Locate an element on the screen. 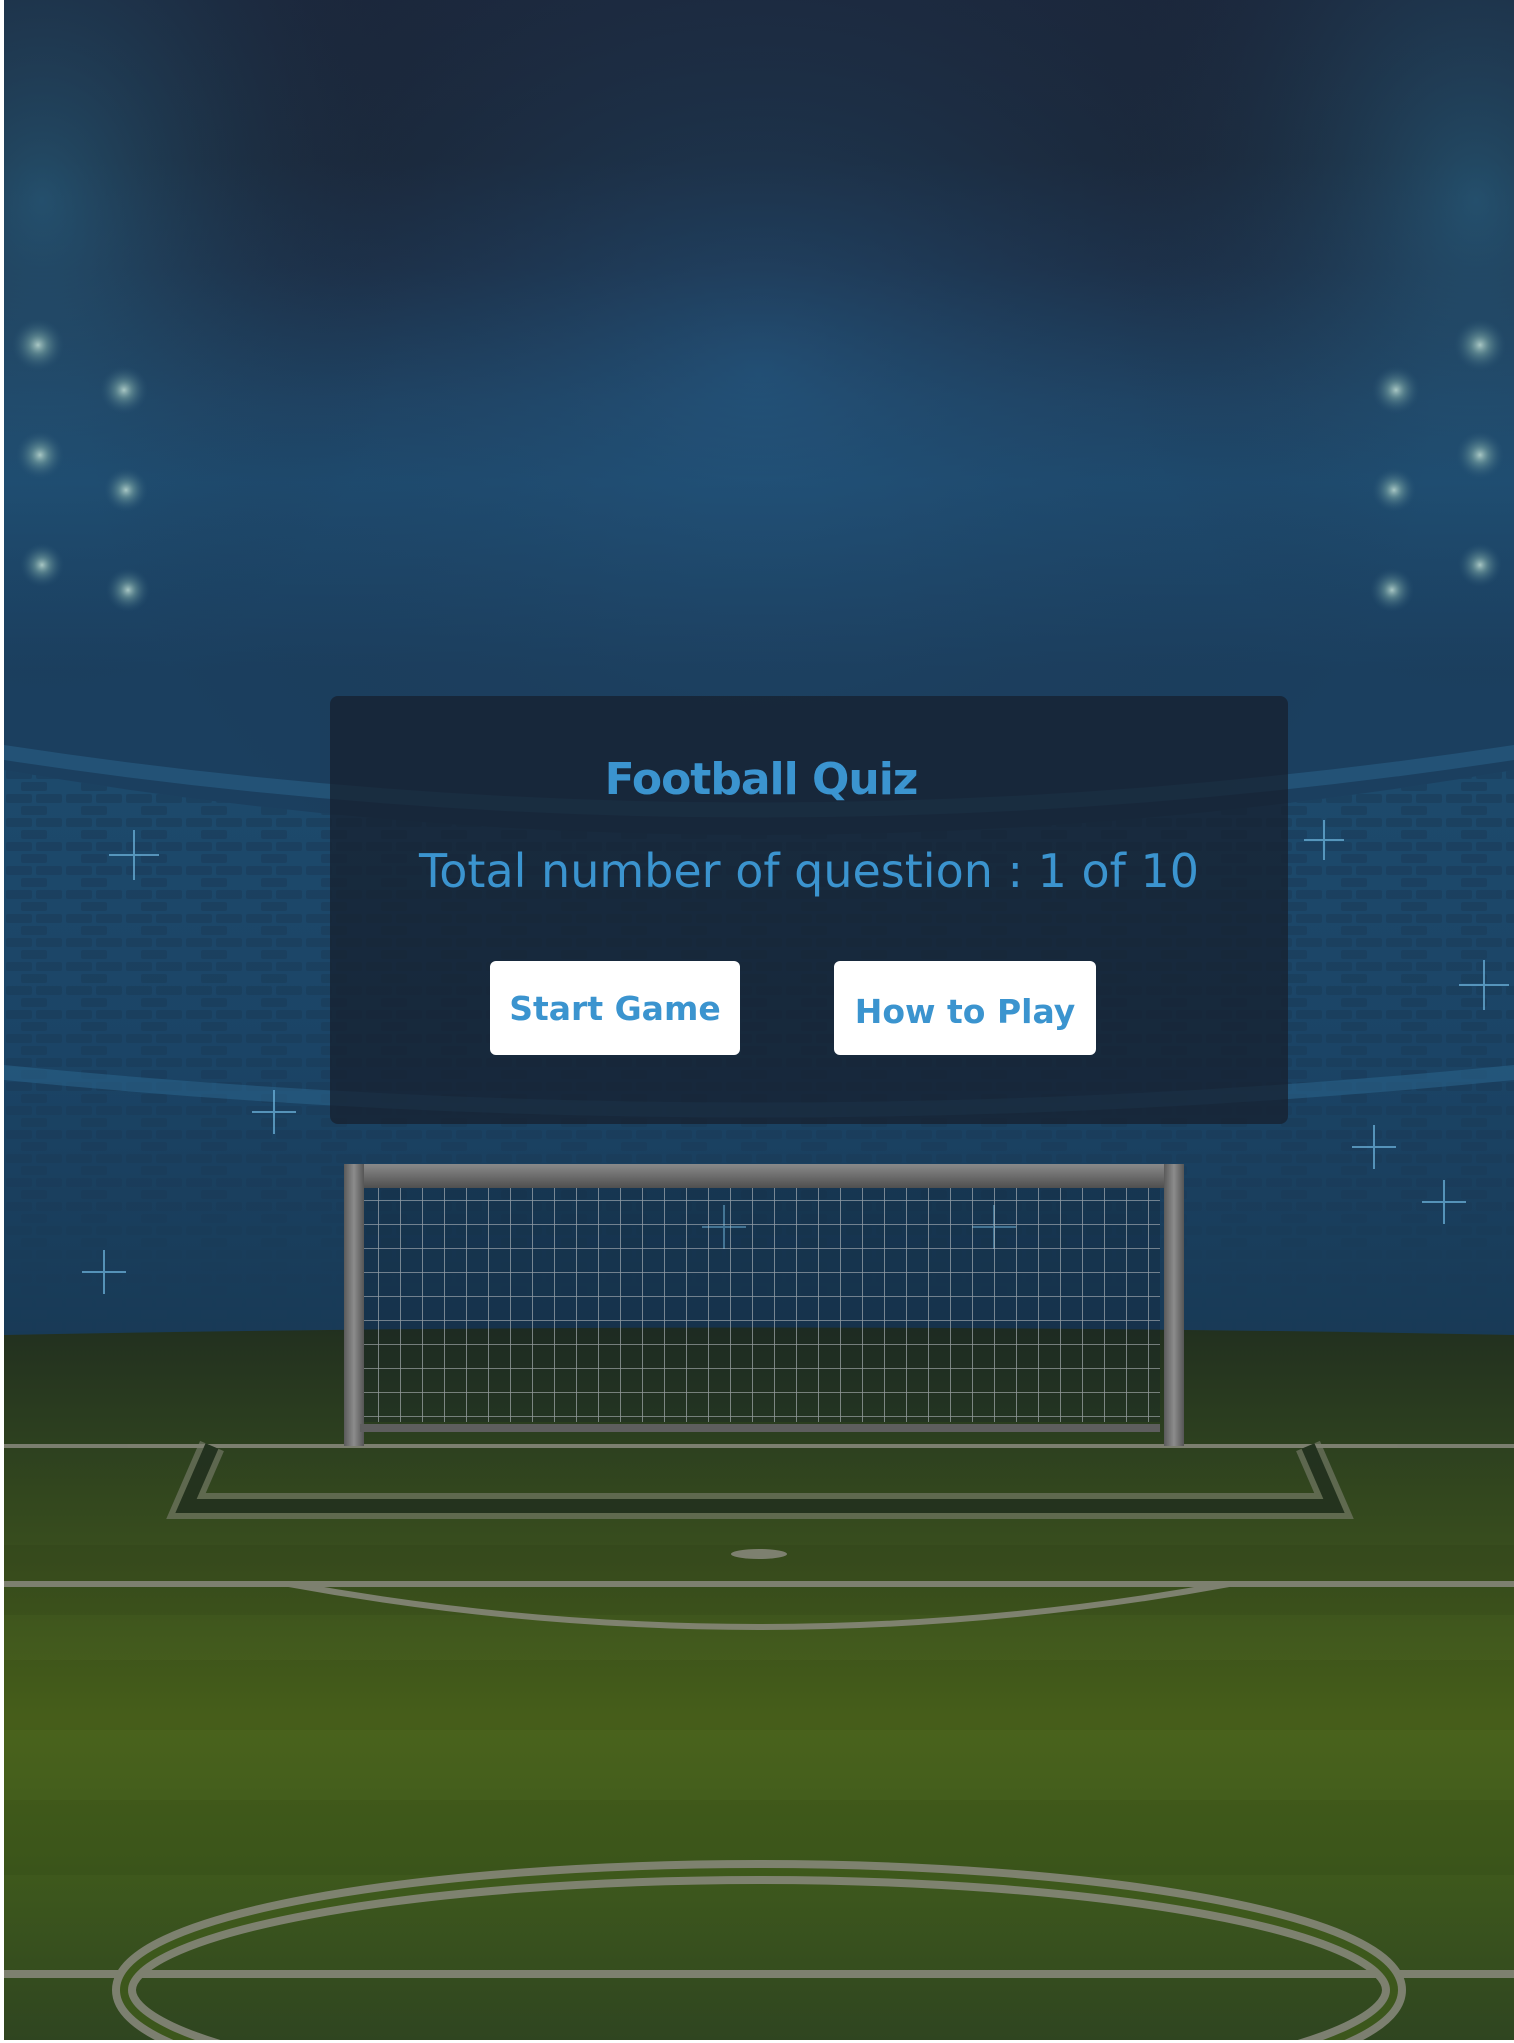  goal is located at coordinates (764, 1305).